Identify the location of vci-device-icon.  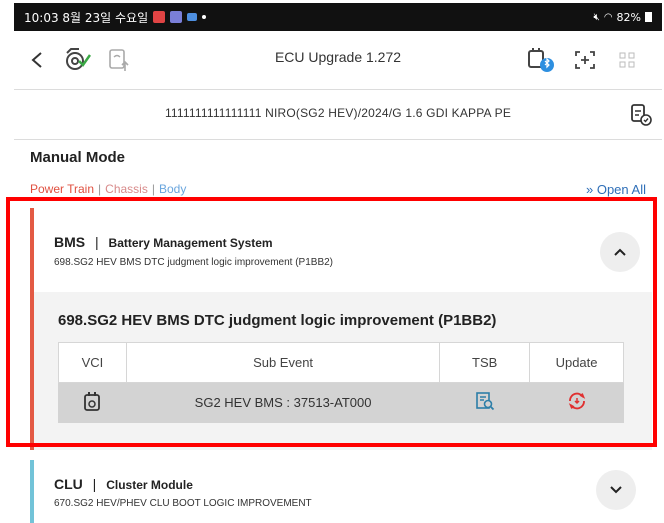
(92, 401).